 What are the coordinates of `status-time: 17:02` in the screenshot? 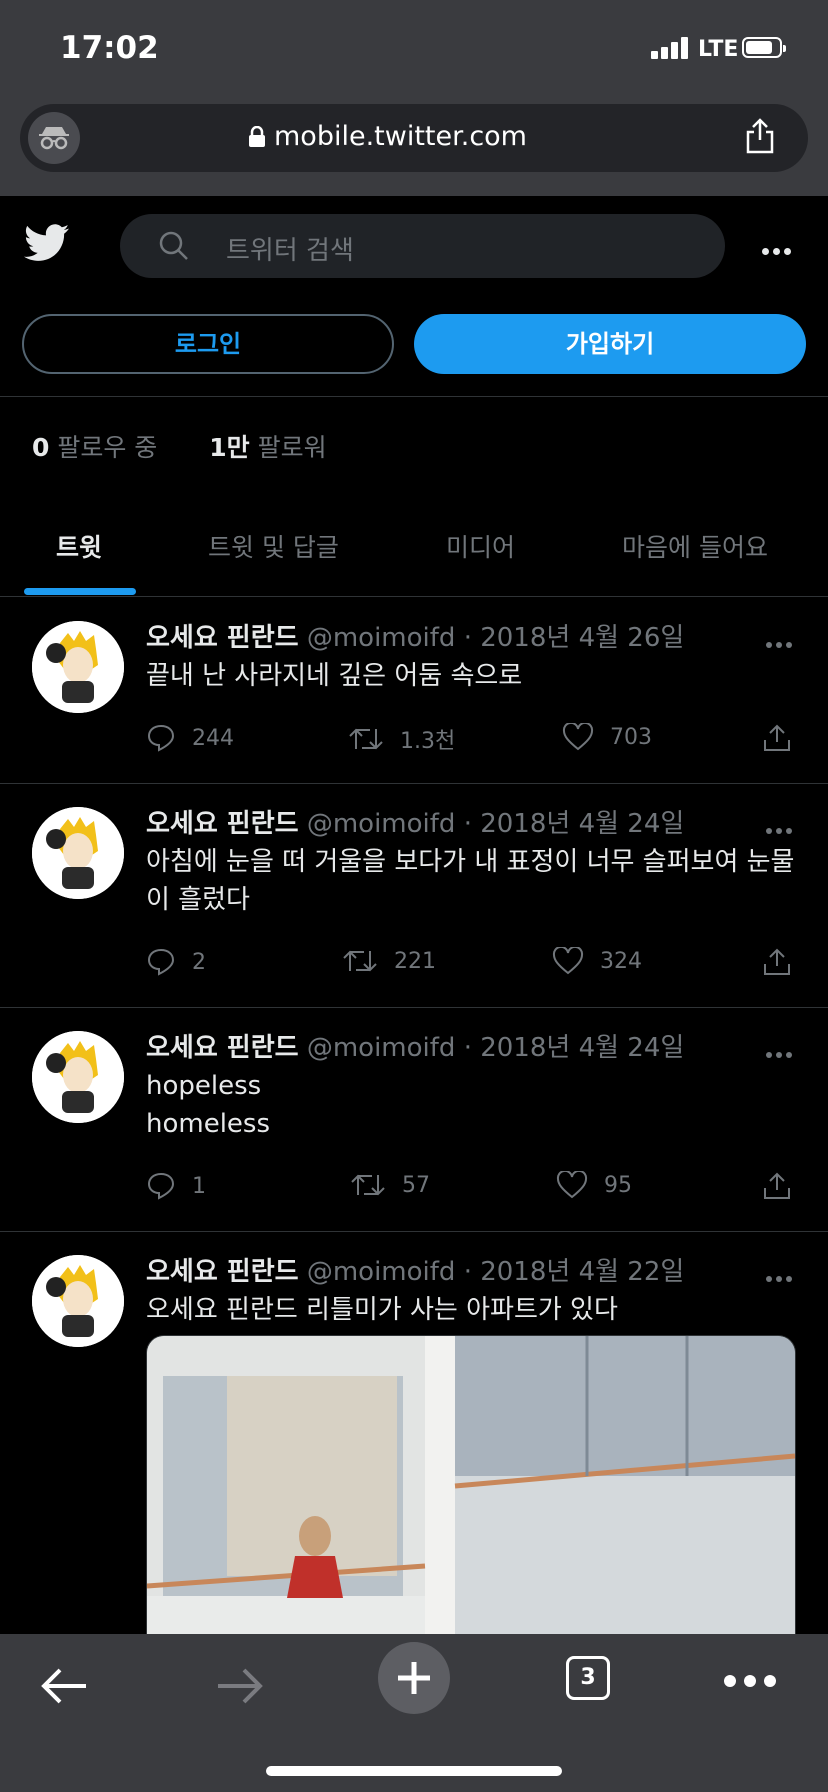 It's located at (109, 48).